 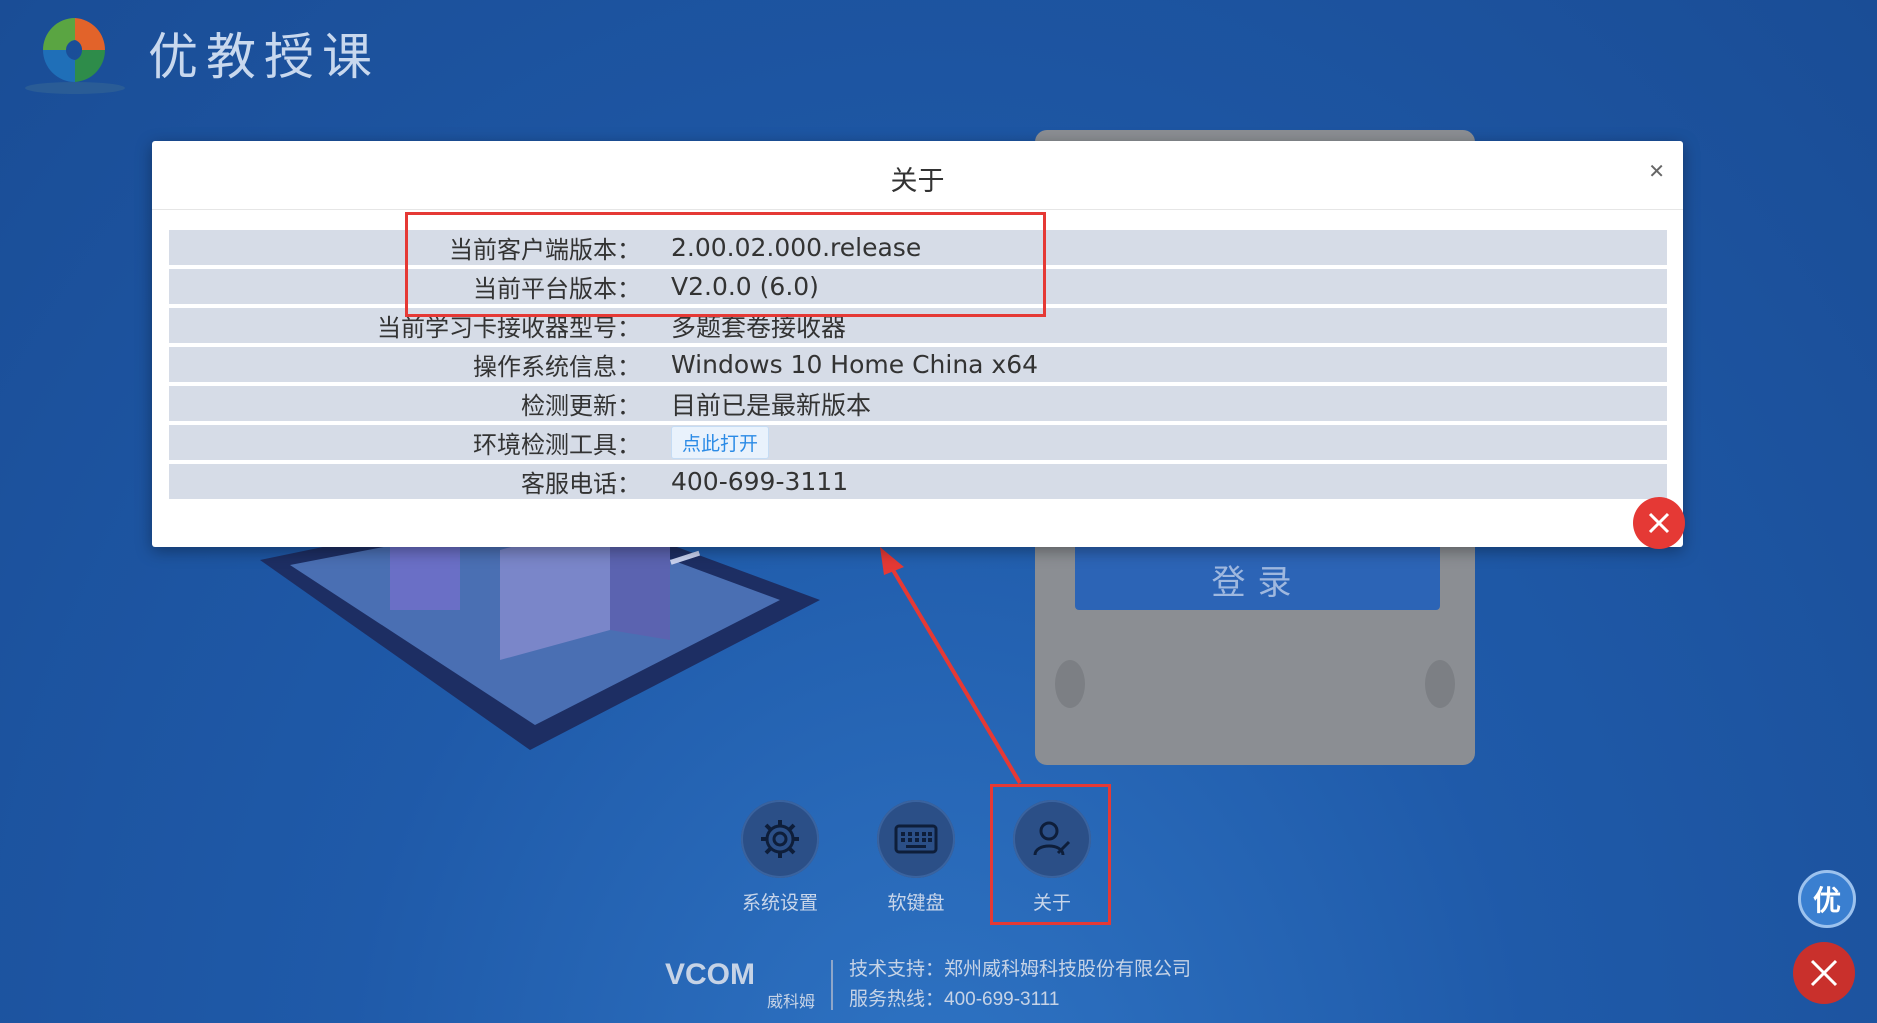 What do you see at coordinates (1020, 985) in the screenshot?
I see `footer-text: 技术支持：郑州威科姆科技股份有限公司 服务热线：400-699-3111` at bounding box center [1020, 985].